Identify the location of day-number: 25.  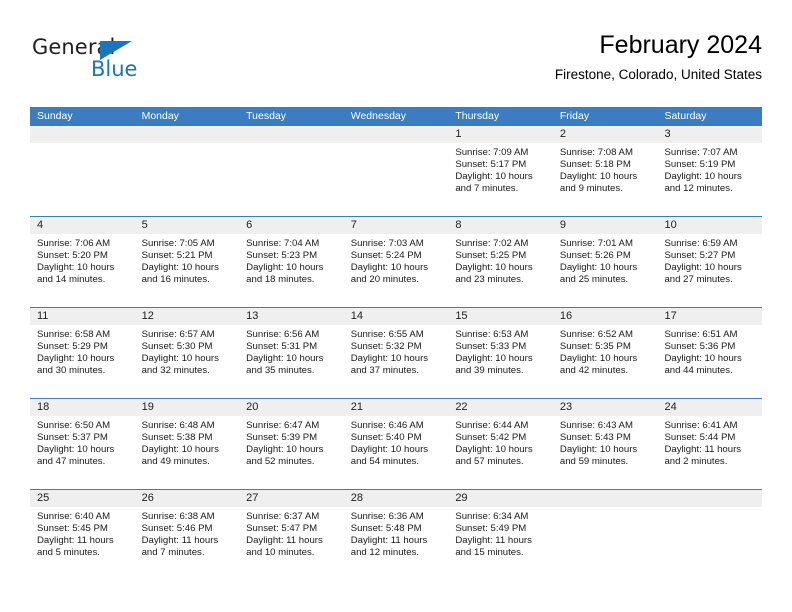
(82, 498).